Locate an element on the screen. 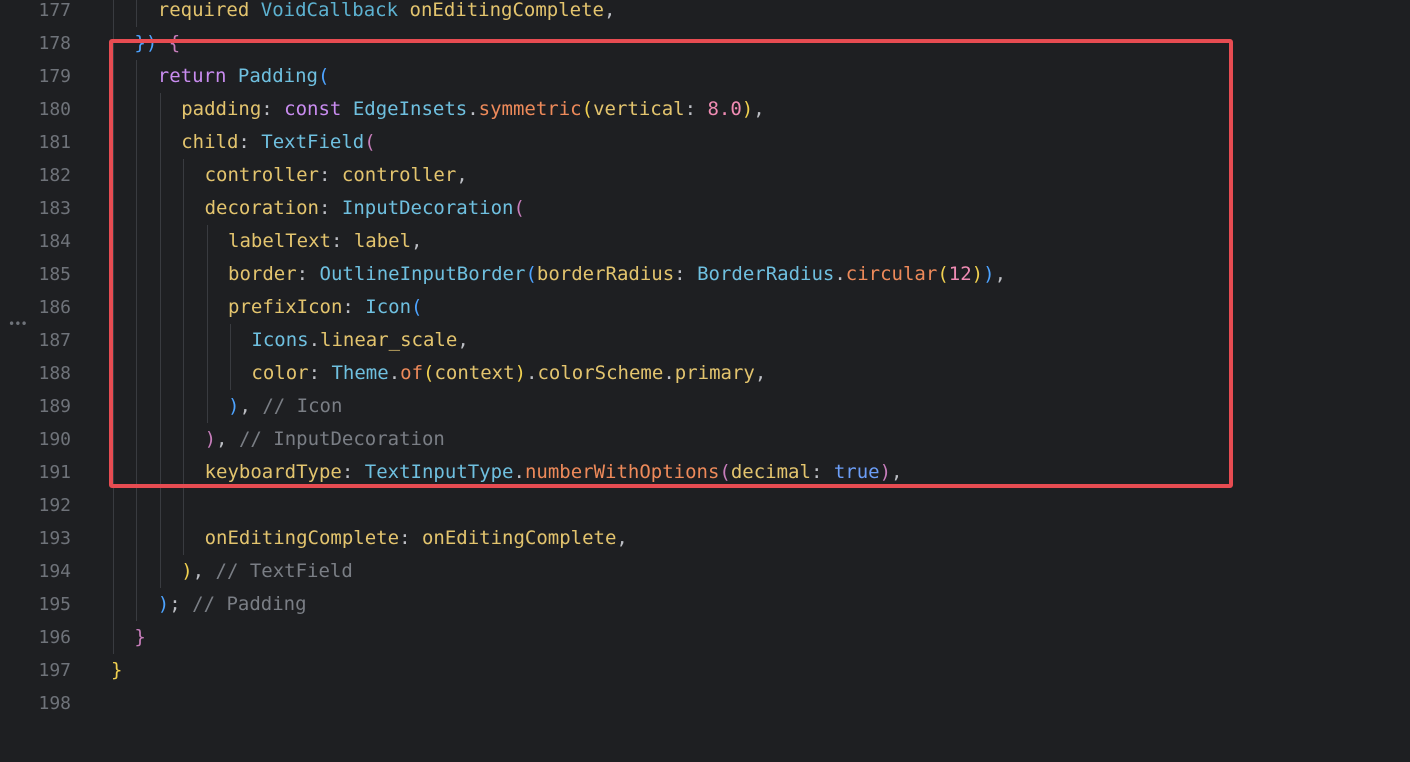  code-text: onEditingComplete: onEditingComplete, is located at coordinates (416, 538).